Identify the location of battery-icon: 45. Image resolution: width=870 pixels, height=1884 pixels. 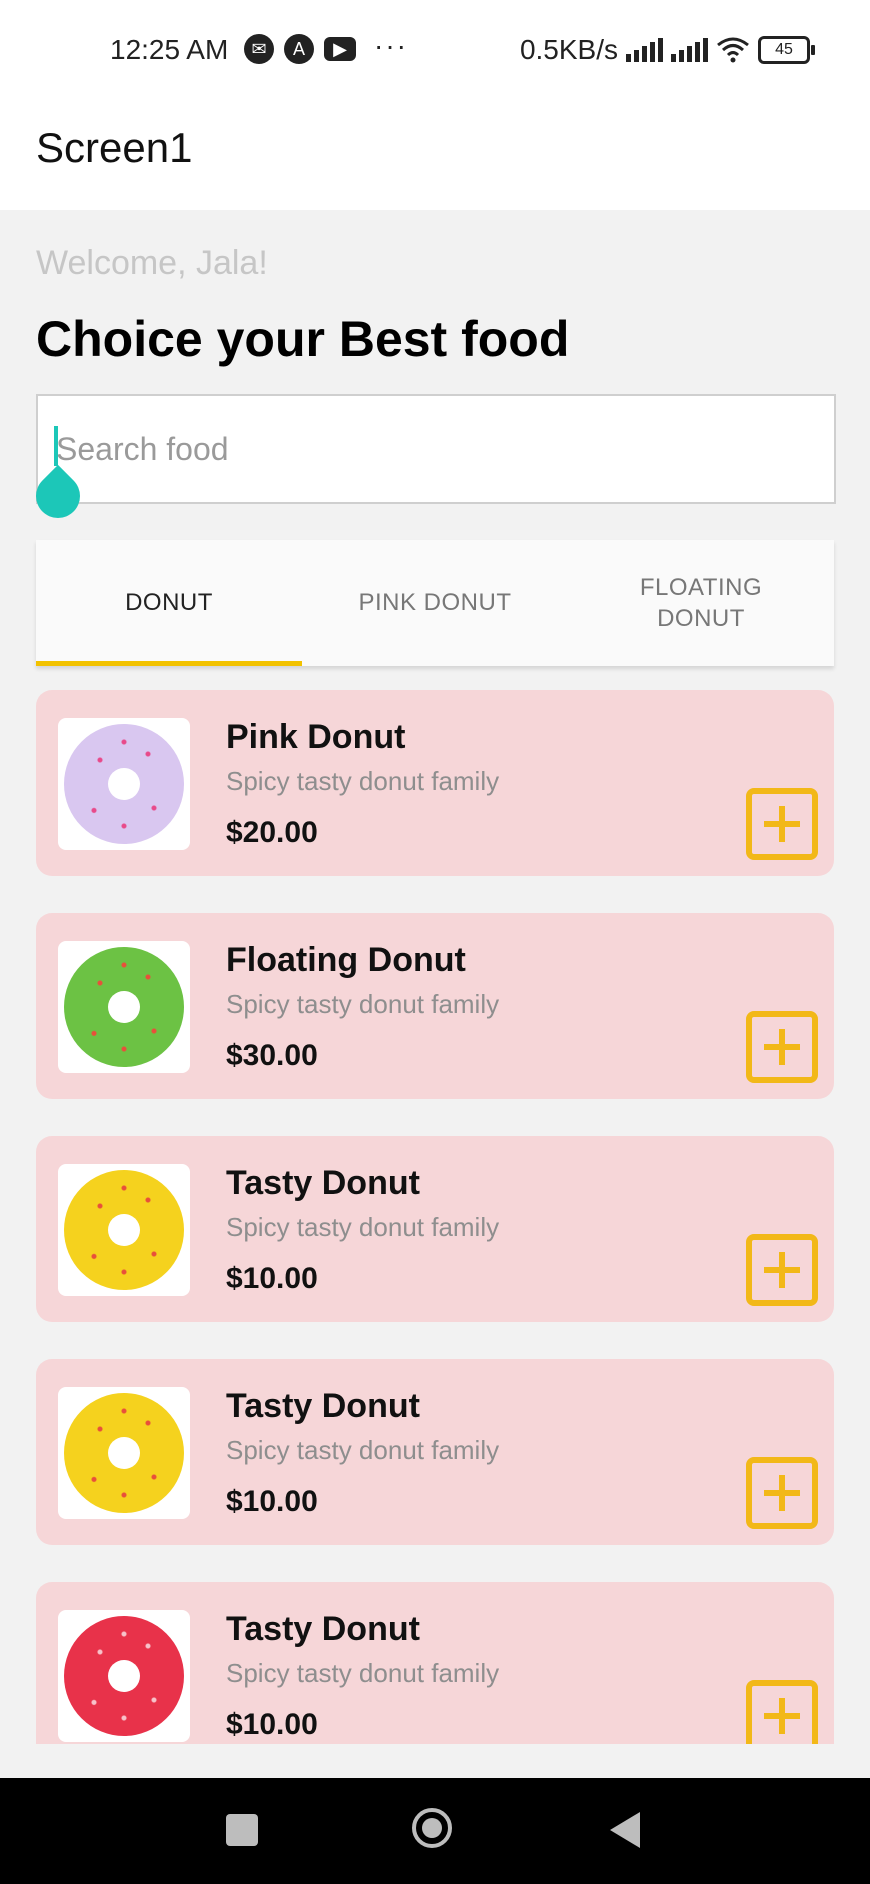
(786, 50).